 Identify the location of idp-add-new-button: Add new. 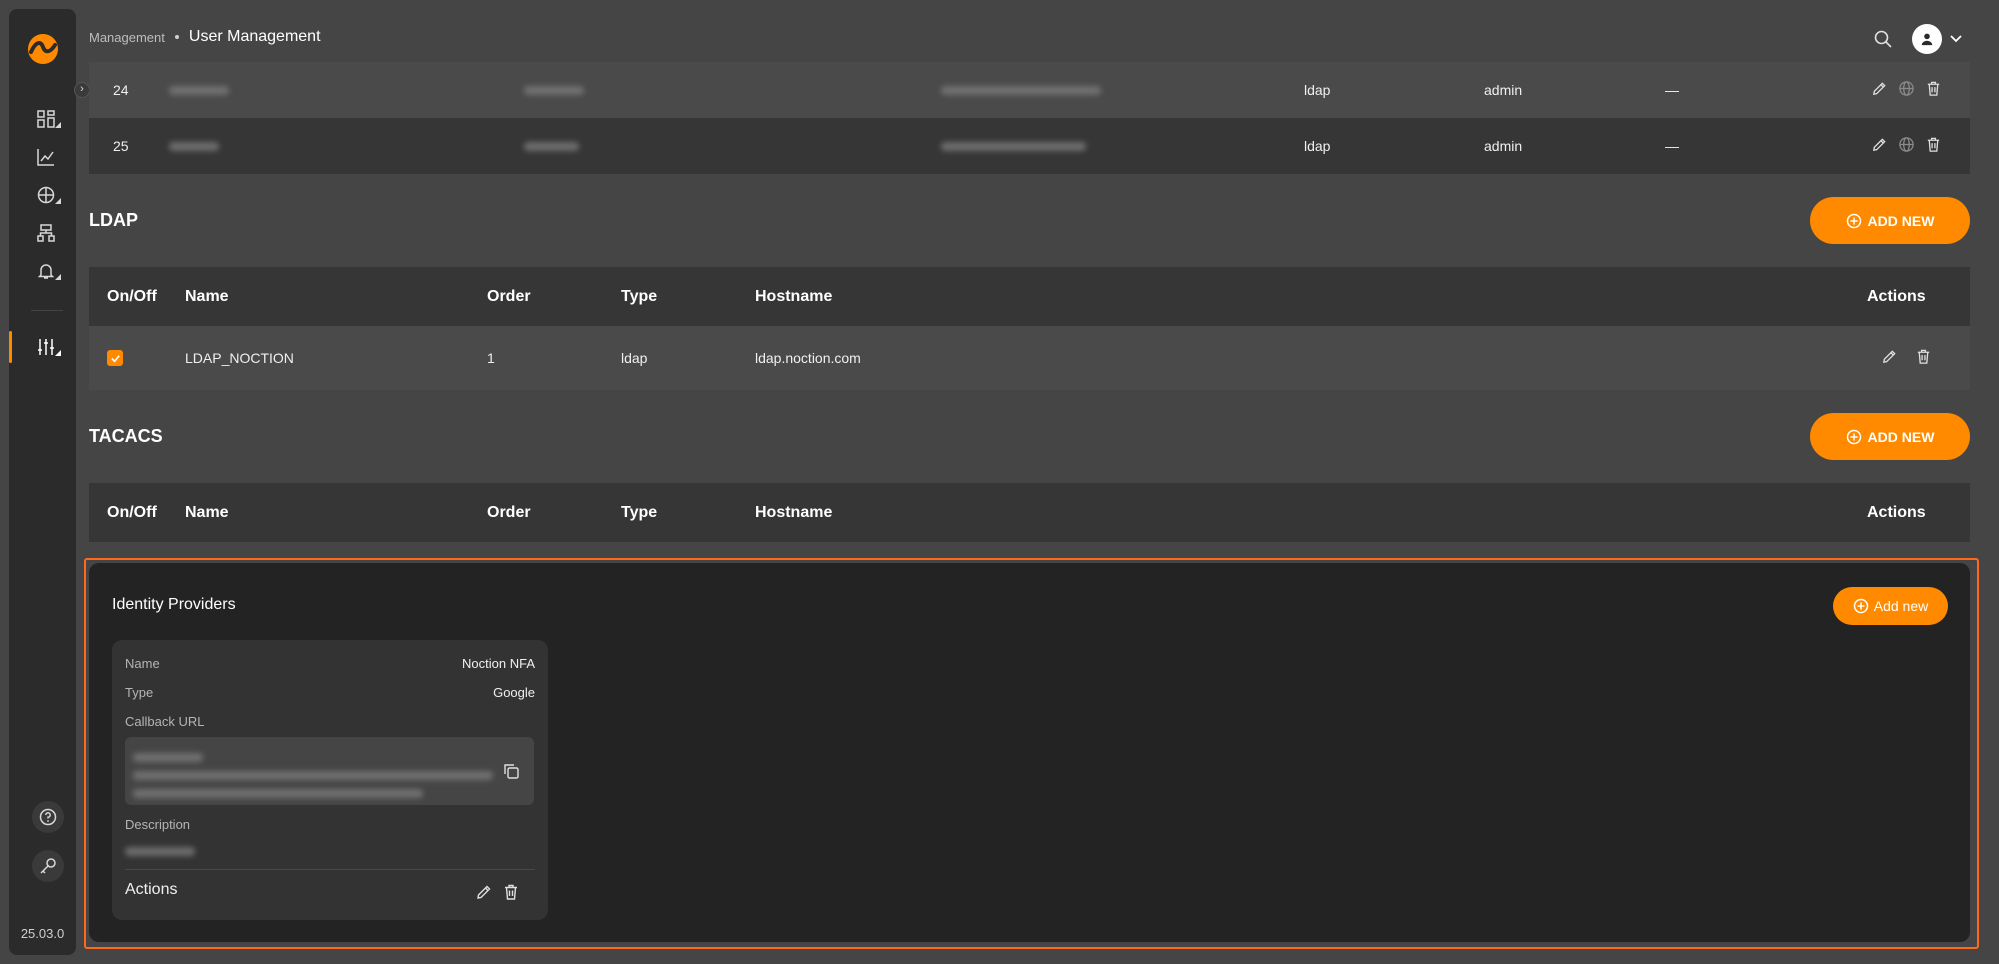
(1890, 606).